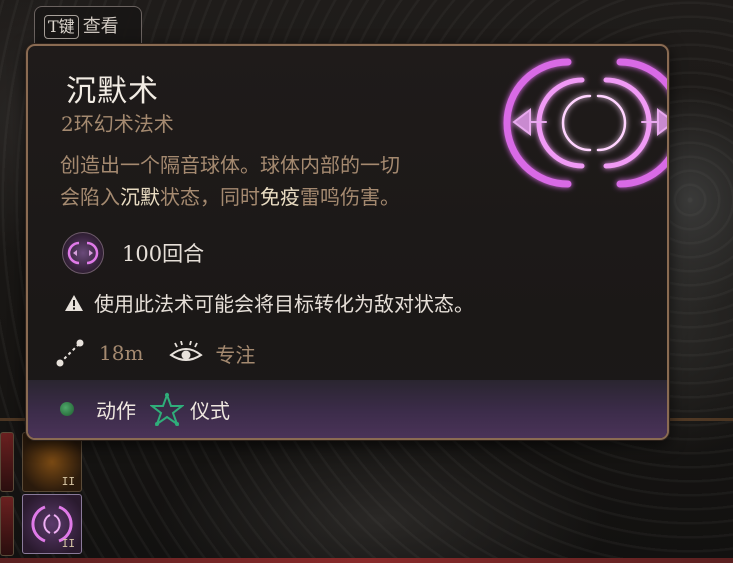  What do you see at coordinates (167, 409) in the screenshot?
I see `ritual-star-icon` at bounding box center [167, 409].